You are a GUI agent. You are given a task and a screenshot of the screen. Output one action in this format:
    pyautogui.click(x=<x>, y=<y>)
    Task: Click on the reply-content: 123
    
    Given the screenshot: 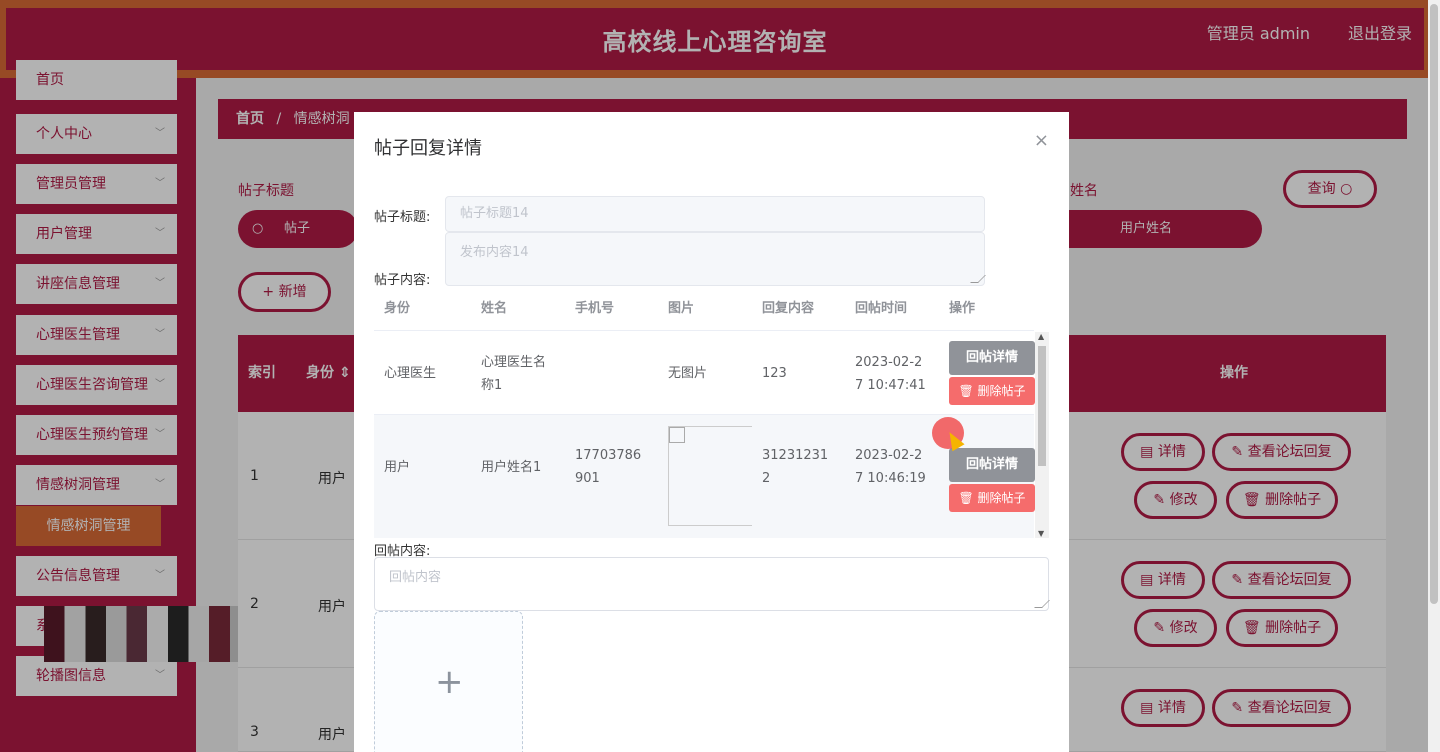 What is the action you would take?
    pyautogui.click(x=774, y=373)
    